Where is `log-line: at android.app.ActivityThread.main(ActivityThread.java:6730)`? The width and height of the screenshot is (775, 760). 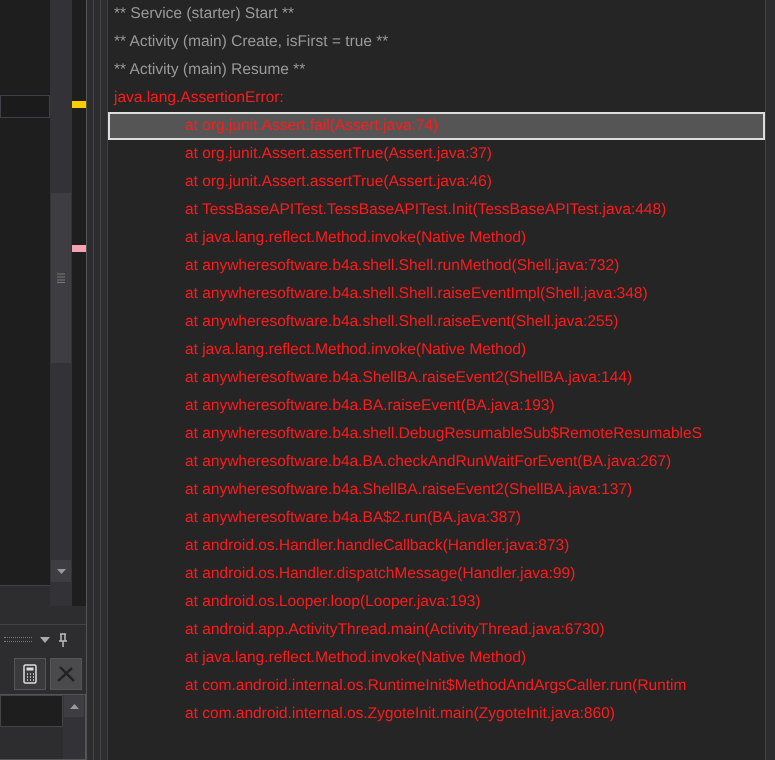
log-line: at android.app.ActivityThread.main(ActivityThread.java:6730) is located at coordinates (436, 630).